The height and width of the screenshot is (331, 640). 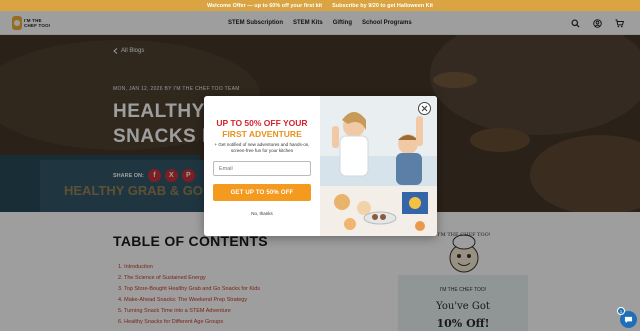 What do you see at coordinates (262, 213) in the screenshot?
I see `no-thanks-link: No, thanks` at bounding box center [262, 213].